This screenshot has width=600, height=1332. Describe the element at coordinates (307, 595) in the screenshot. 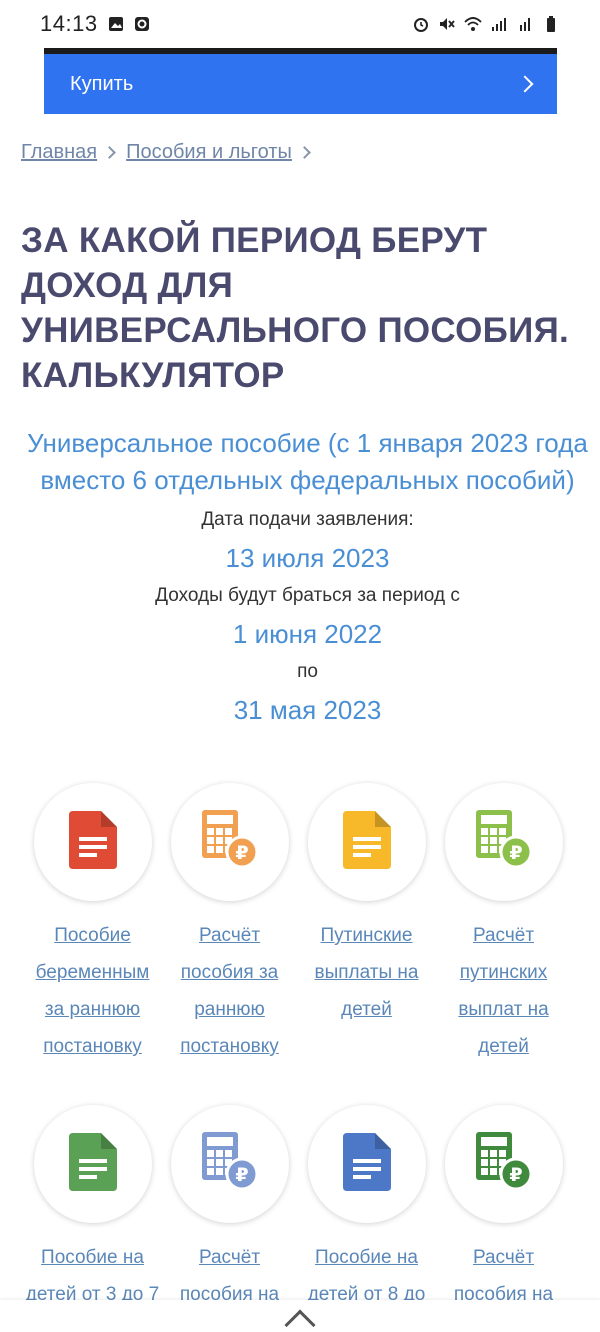

I see `period-label: Доходы будут браться за период с` at that location.